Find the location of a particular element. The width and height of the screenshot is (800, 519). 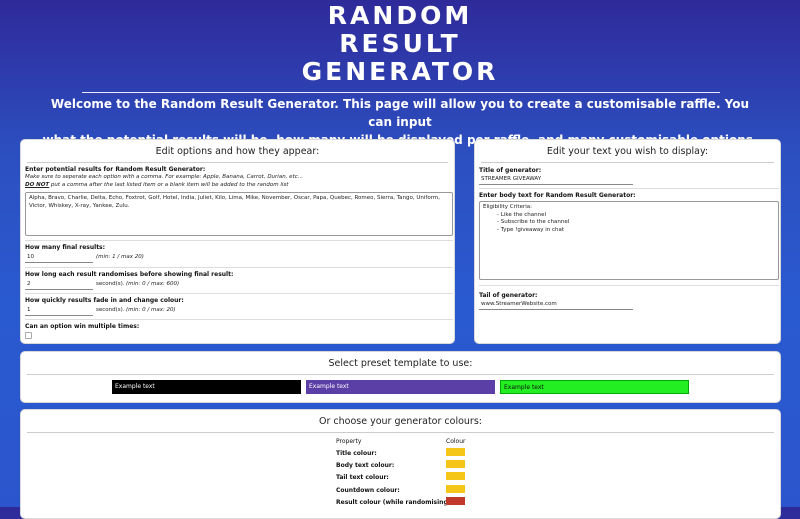

body-line-4: - Type !giveaway in chat is located at coordinates (531, 229).